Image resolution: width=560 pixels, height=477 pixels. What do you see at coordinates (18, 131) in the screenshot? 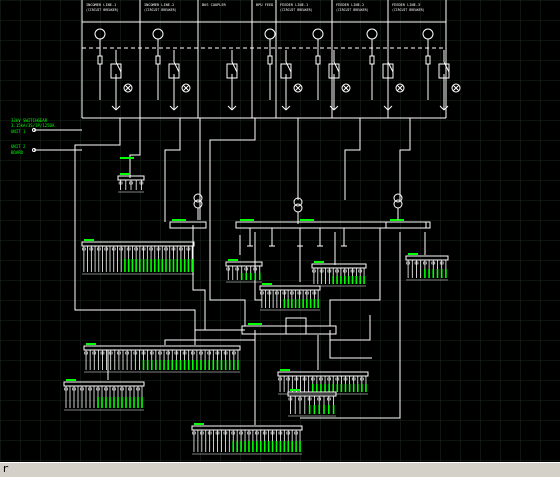
I see `note-1-line-3: UNIT 1` at bounding box center [18, 131].